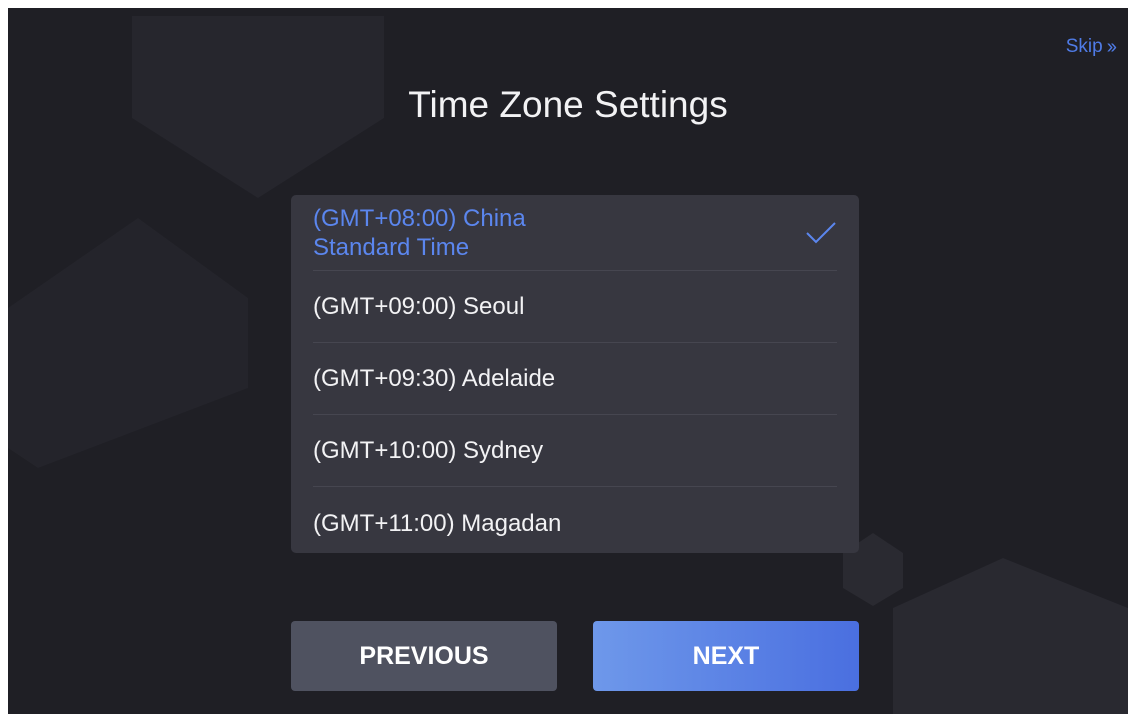 This screenshot has height=714, width=1136. I want to click on previous-button: PREVIOUS, so click(424, 656).